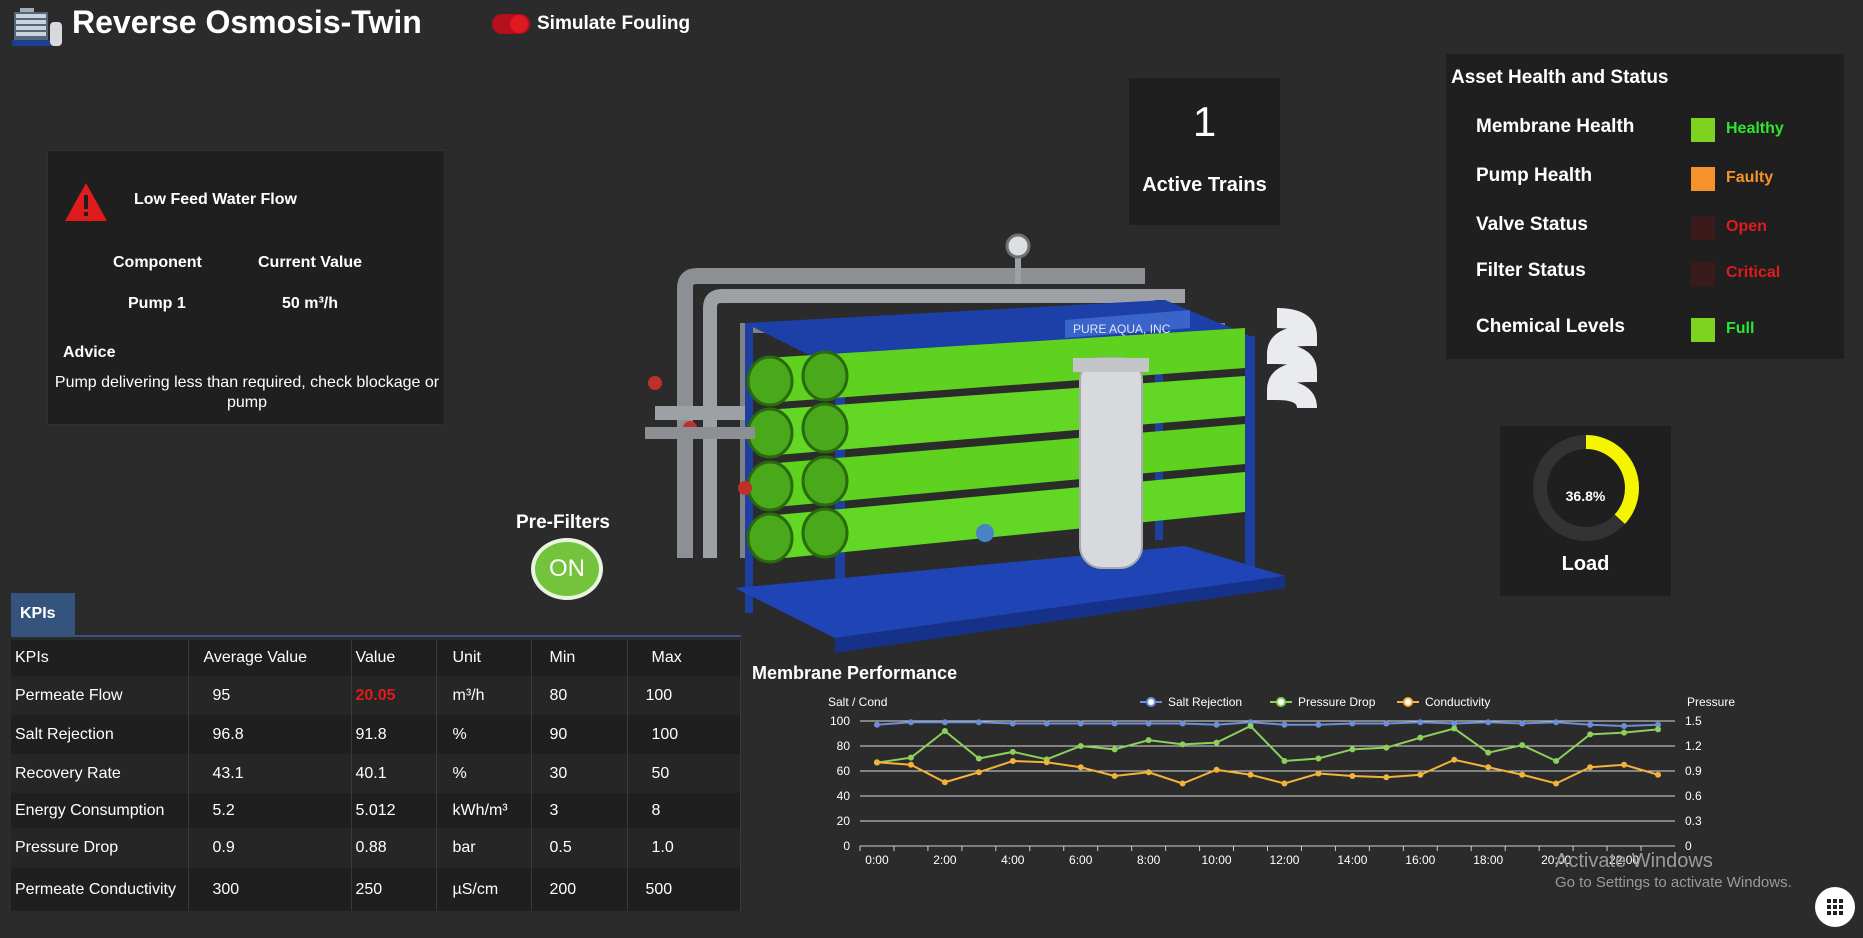 The height and width of the screenshot is (938, 1863). Describe the element at coordinates (1634, 861) in the screenshot. I see `activation-watermark-title: Activate Windows` at that location.